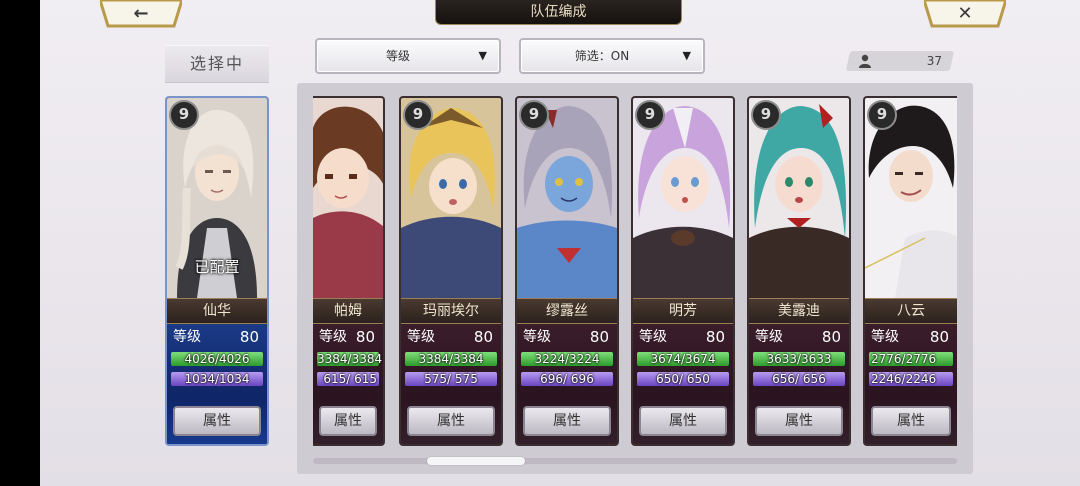 Image resolution: width=1080 pixels, height=486 pixels. I want to click on sort-dropdown: 等级 ▼, so click(408, 56).